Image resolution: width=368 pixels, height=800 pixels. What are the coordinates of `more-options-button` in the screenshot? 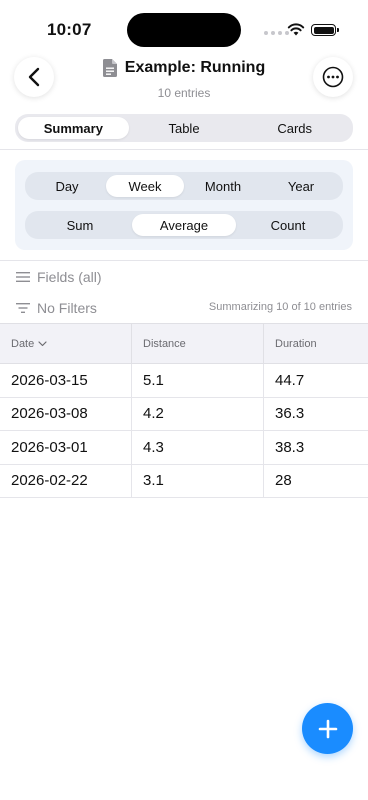 It's located at (333, 77).